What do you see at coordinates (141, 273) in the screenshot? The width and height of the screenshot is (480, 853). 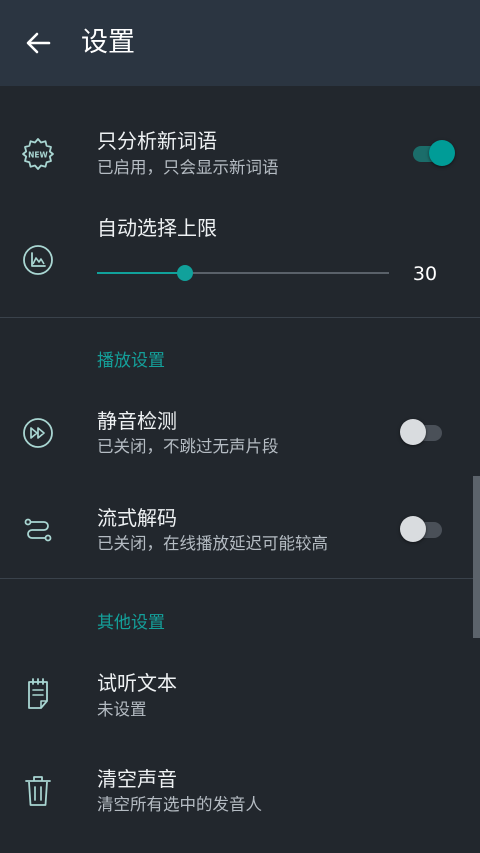 I see `slider-fill` at bounding box center [141, 273].